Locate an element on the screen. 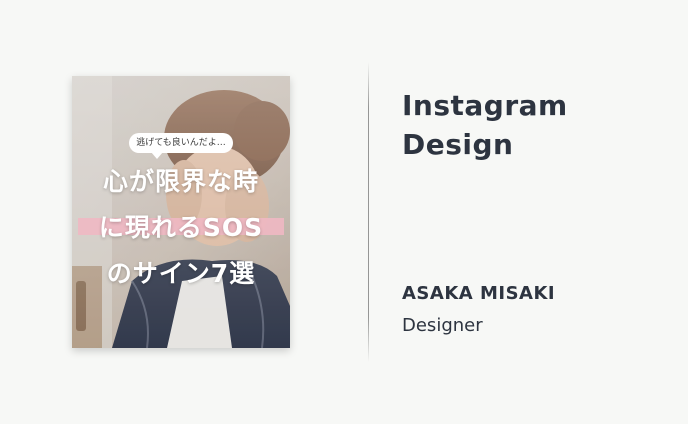 This screenshot has width=688, height=424. title-line-1: Instagram is located at coordinates (485, 105).